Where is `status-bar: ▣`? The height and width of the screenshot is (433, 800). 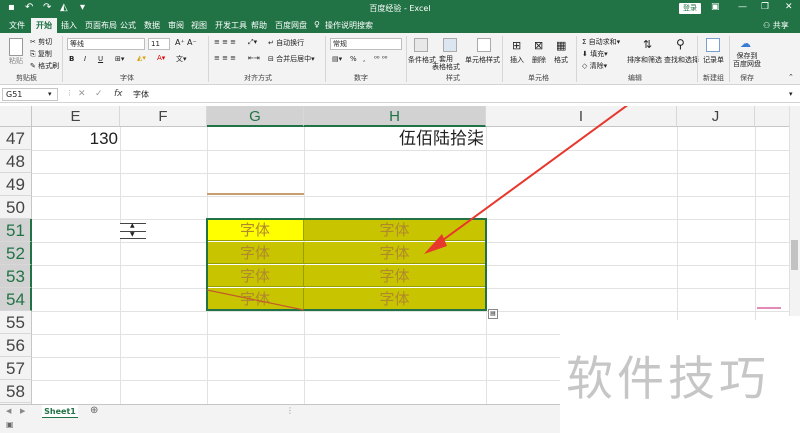
status-bar: ▣ is located at coordinates (280, 425).